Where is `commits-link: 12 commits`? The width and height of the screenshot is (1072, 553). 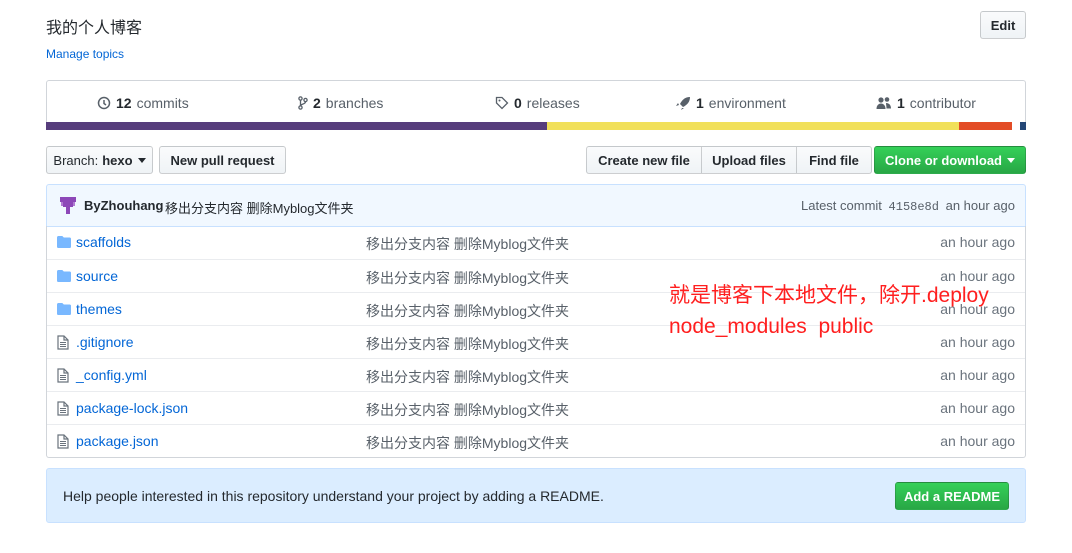
commits-link: 12 commits is located at coordinates (143, 103).